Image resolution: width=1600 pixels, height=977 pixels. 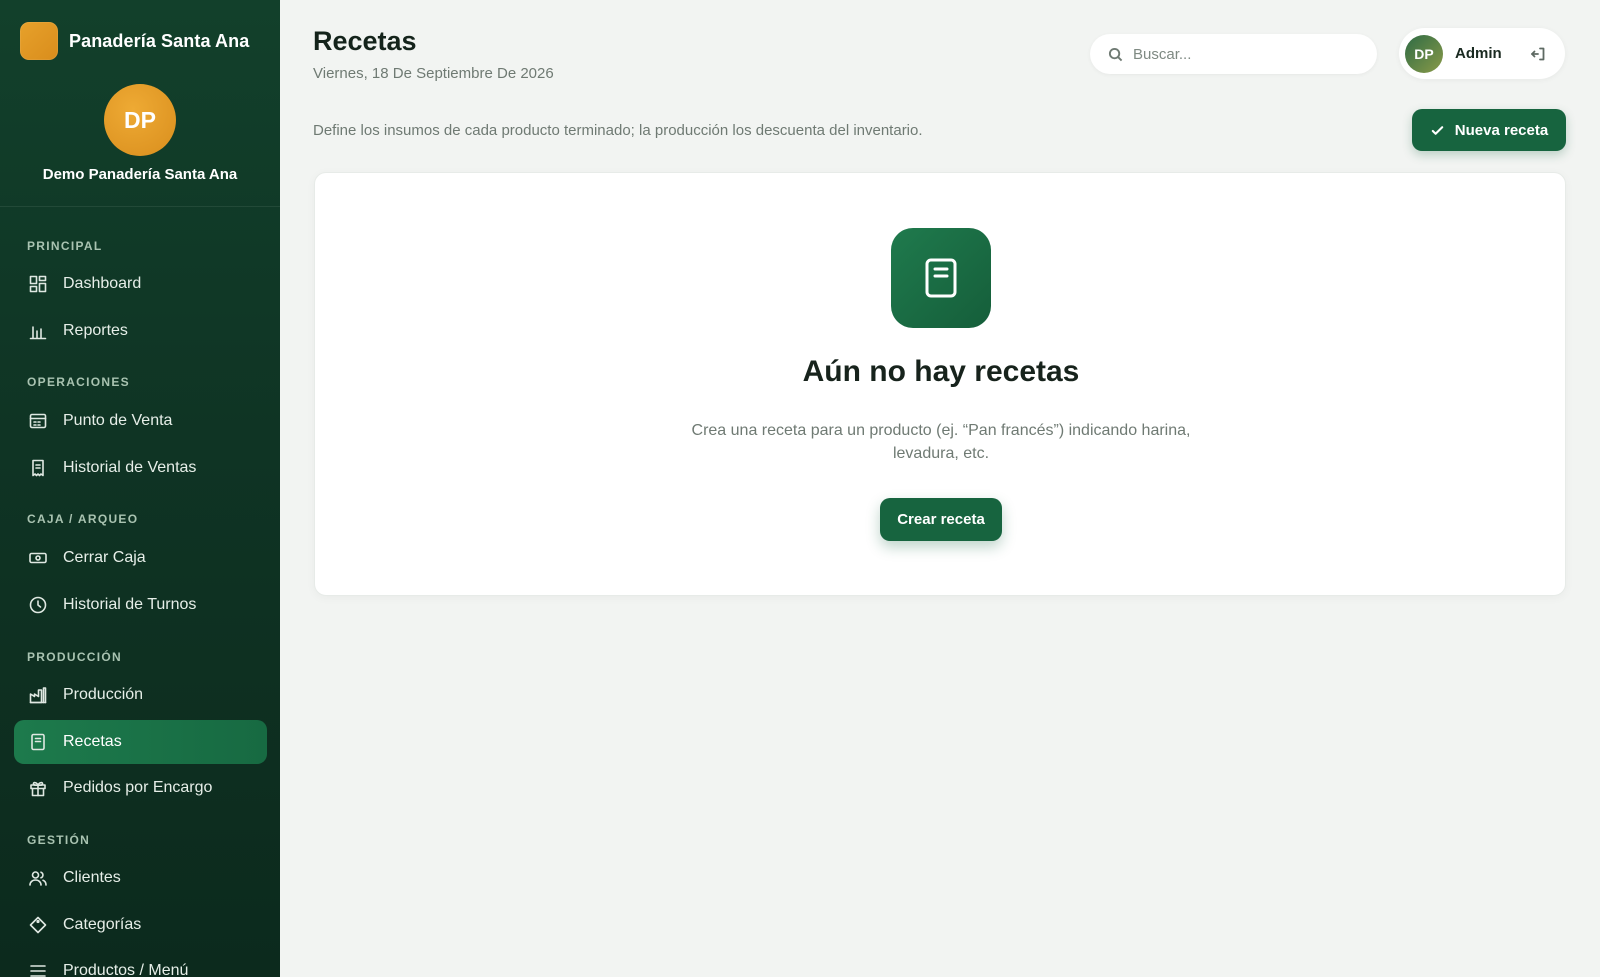 What do you see at coordinates (38, 695) in the screenshot?
I see `factory-icon` at bounding box center [38, 695].